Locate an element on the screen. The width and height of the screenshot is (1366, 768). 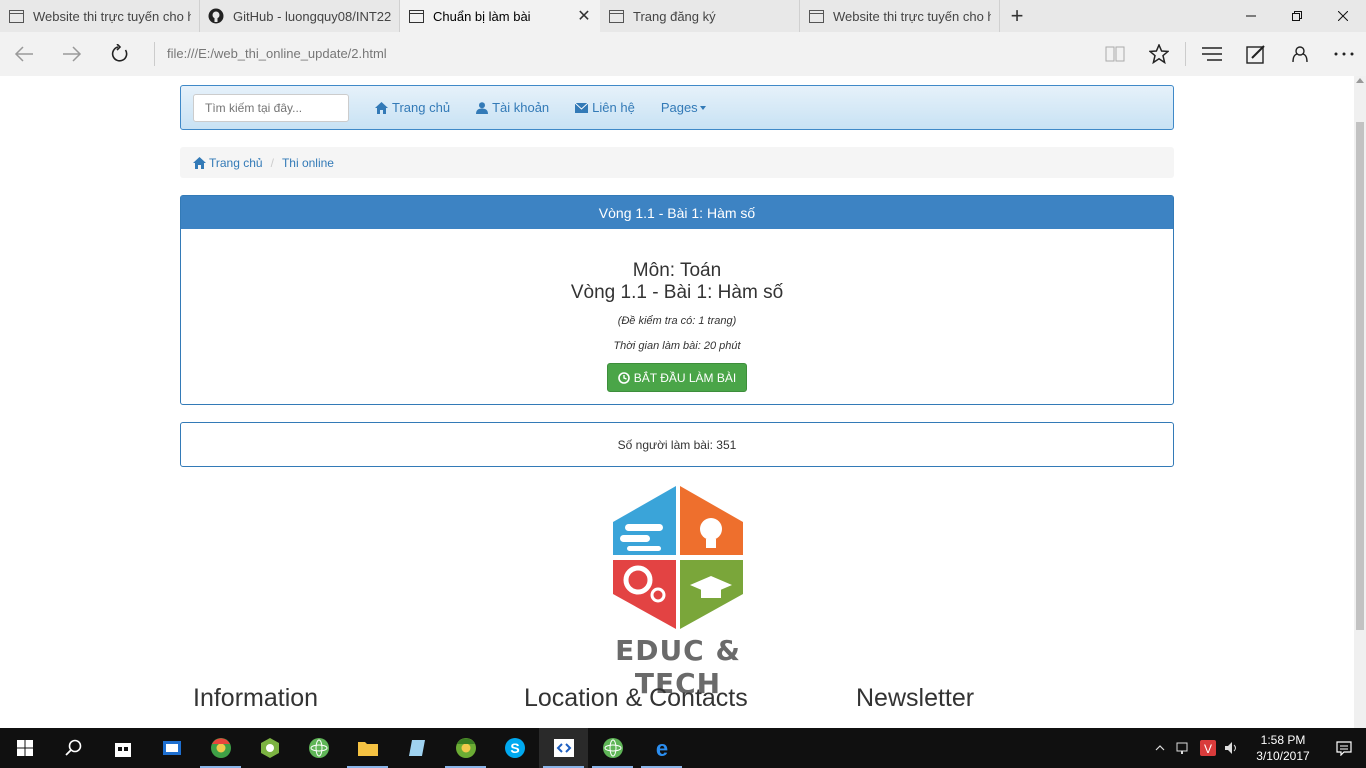
web-note-icon is located at coordinates (1256, 54).